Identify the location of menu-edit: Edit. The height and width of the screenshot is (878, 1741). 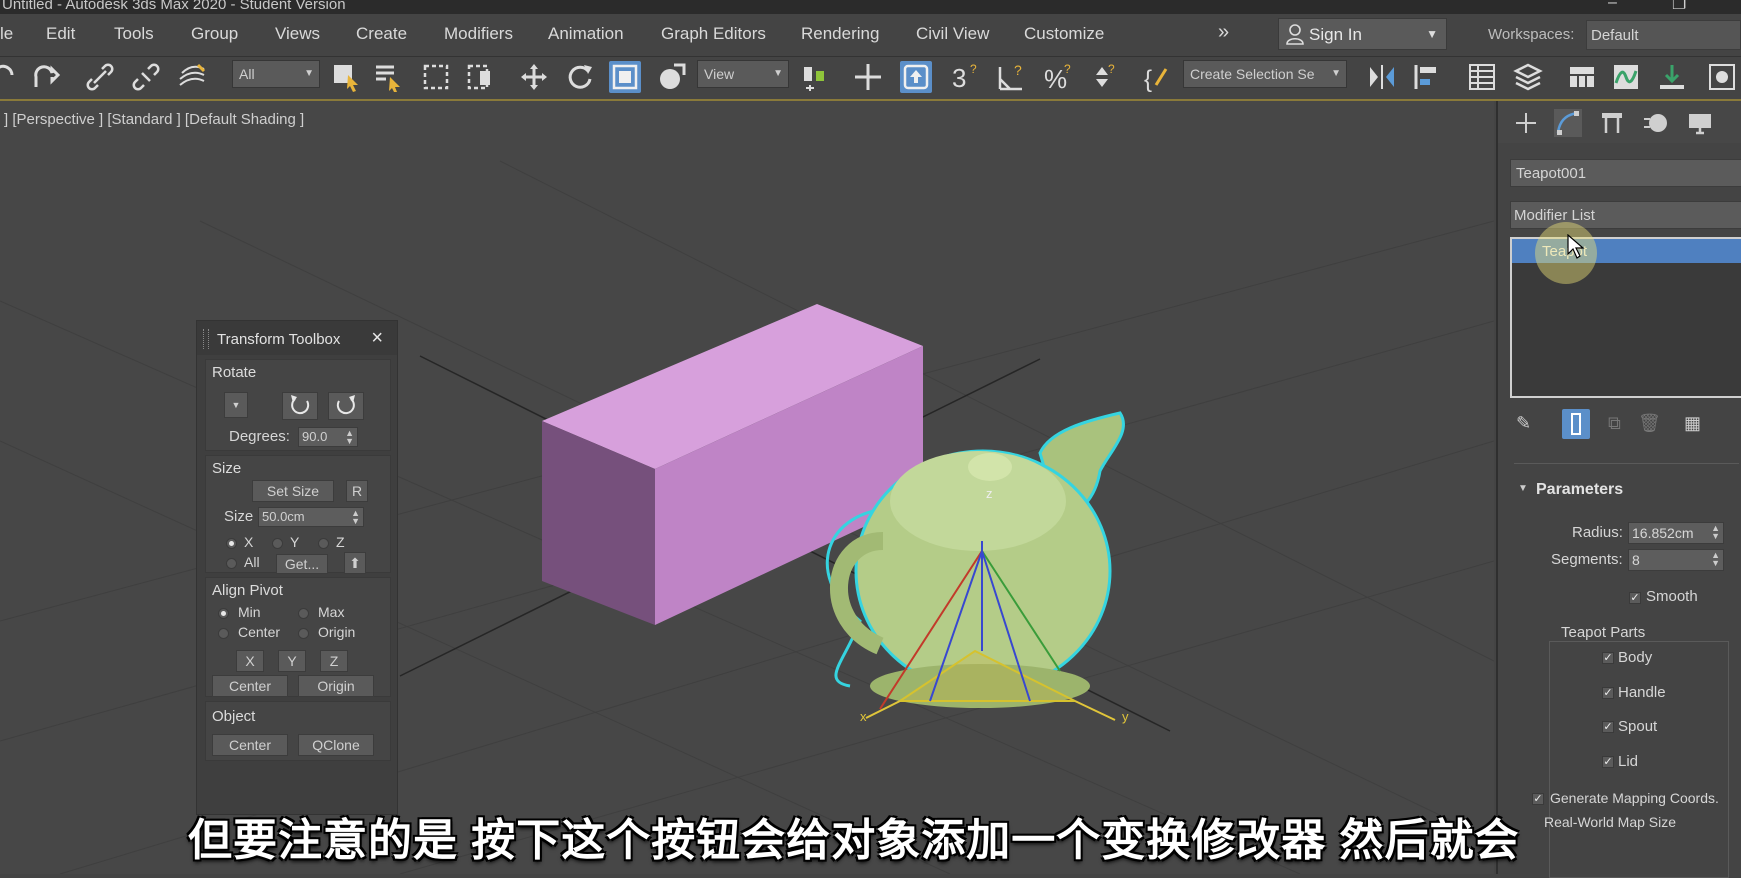
(60, 34).